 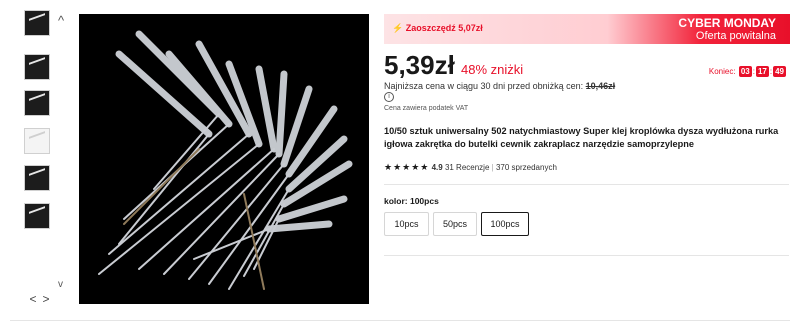 I want to click on countdown-timer: Koniec: 03:17:49, so click(x=747, y=71).